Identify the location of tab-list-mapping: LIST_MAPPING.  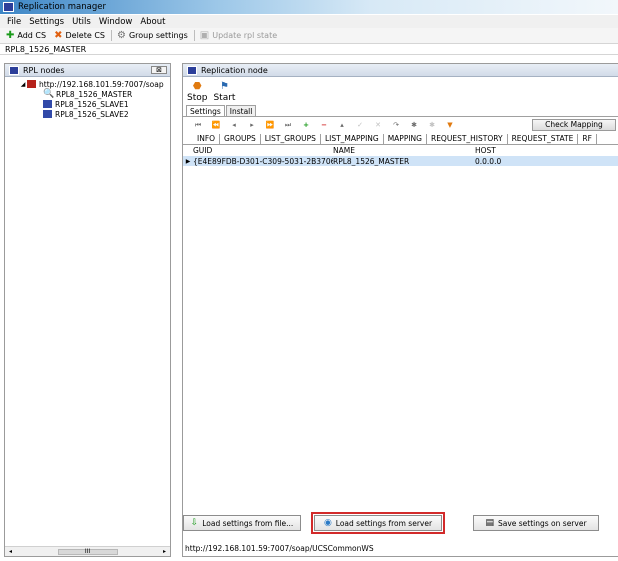
(352, 139).